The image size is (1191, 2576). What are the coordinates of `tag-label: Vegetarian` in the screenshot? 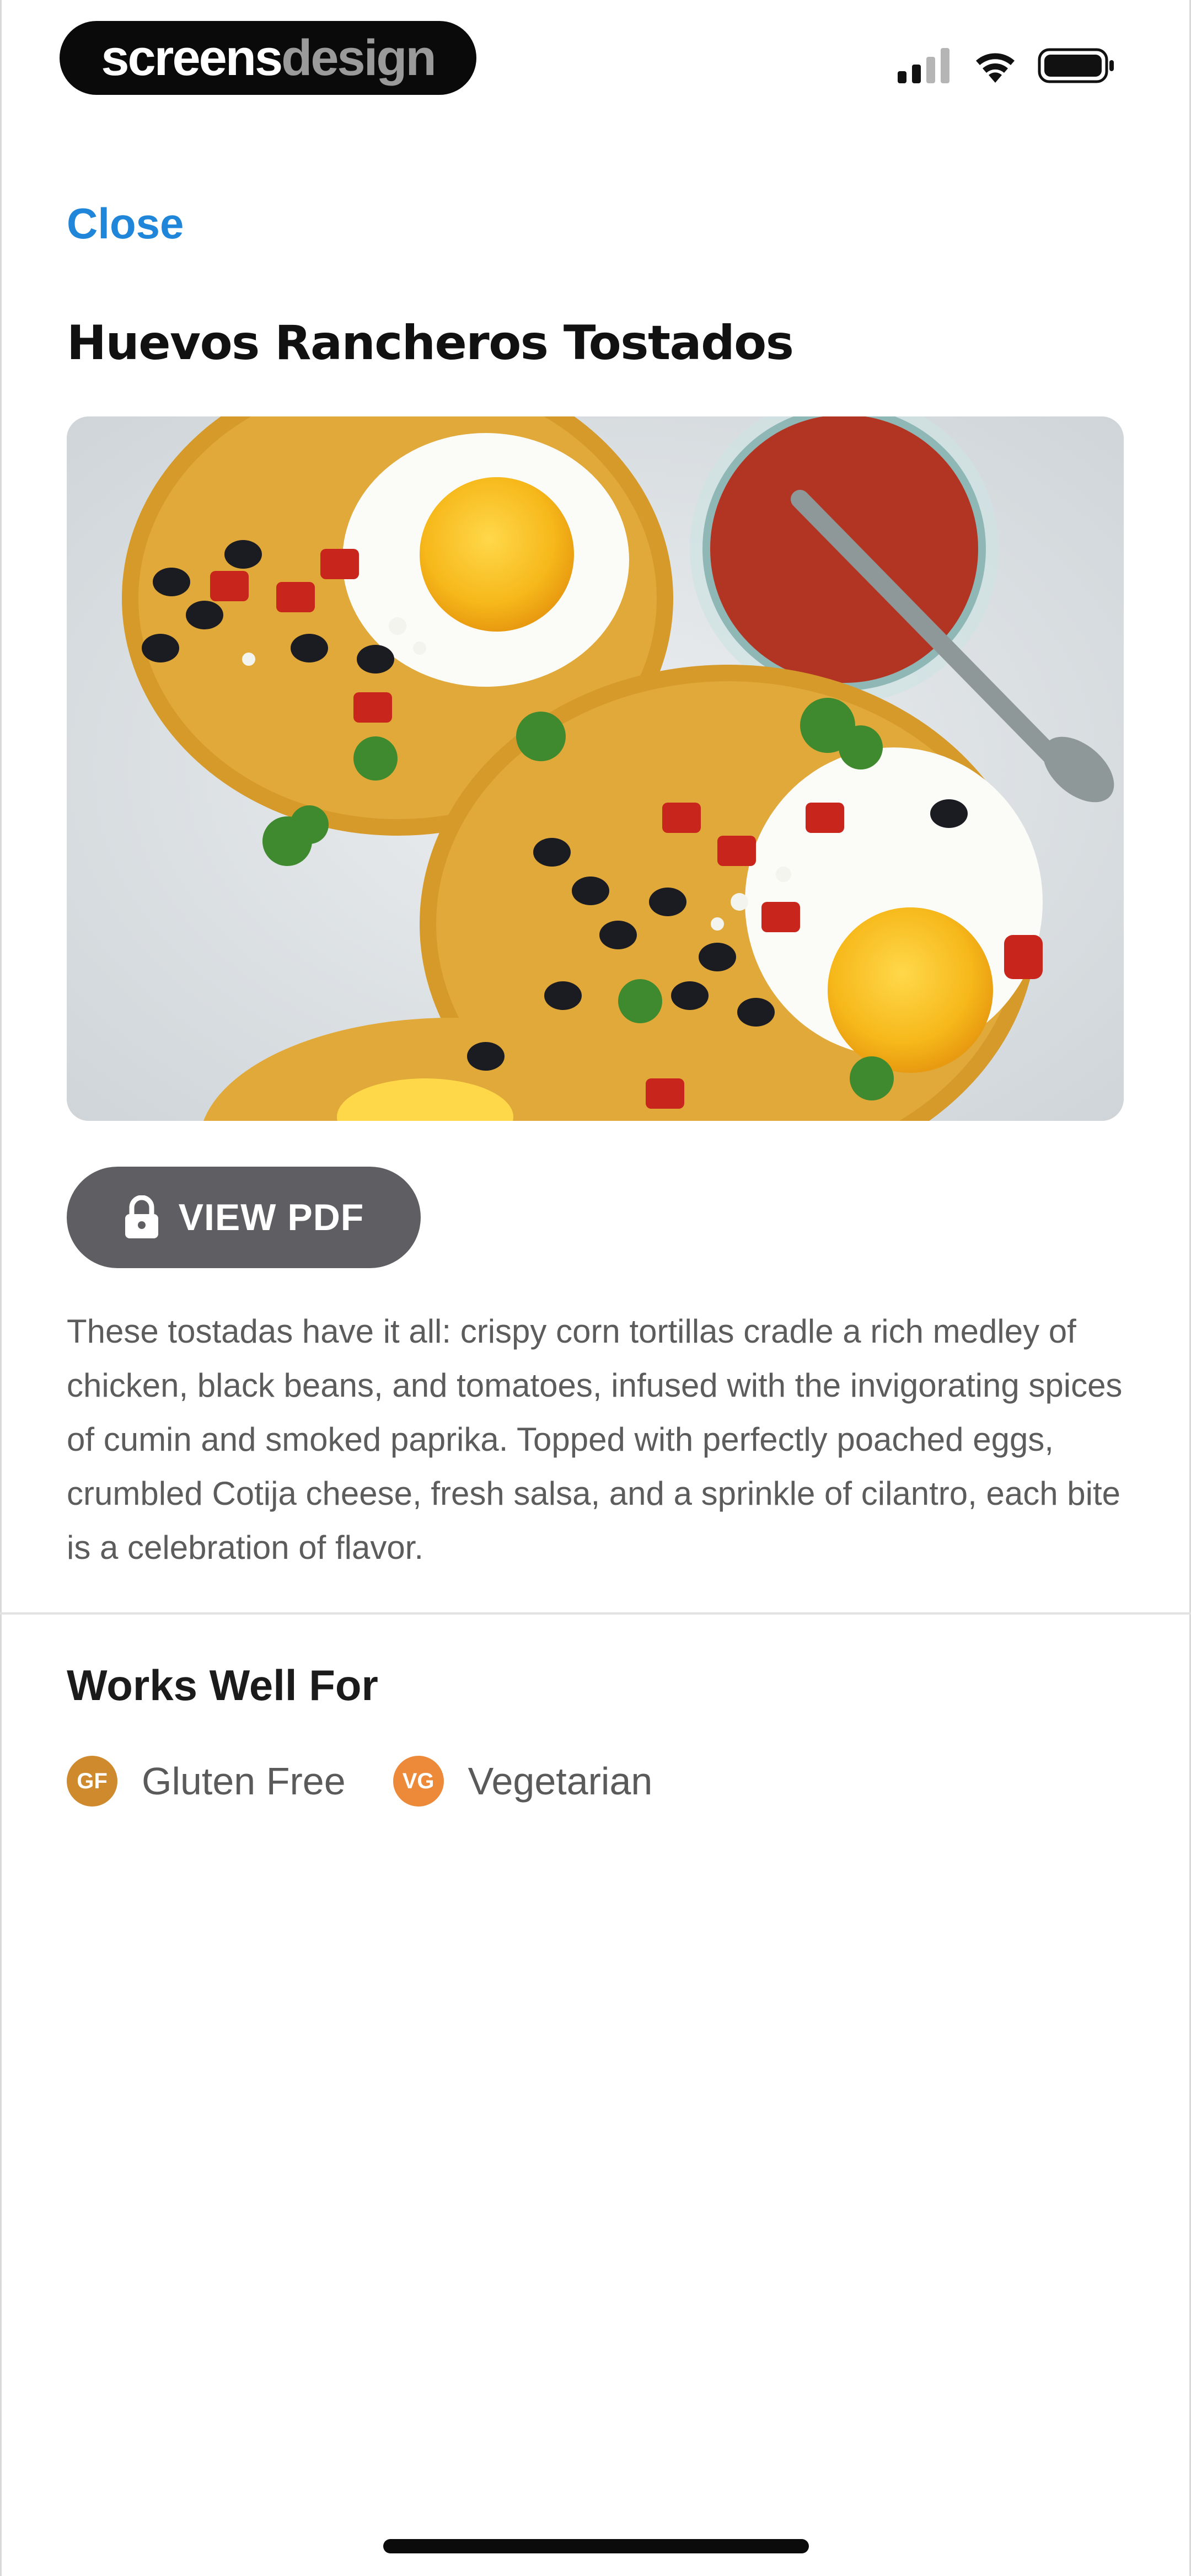 It's located at (560, 1781).